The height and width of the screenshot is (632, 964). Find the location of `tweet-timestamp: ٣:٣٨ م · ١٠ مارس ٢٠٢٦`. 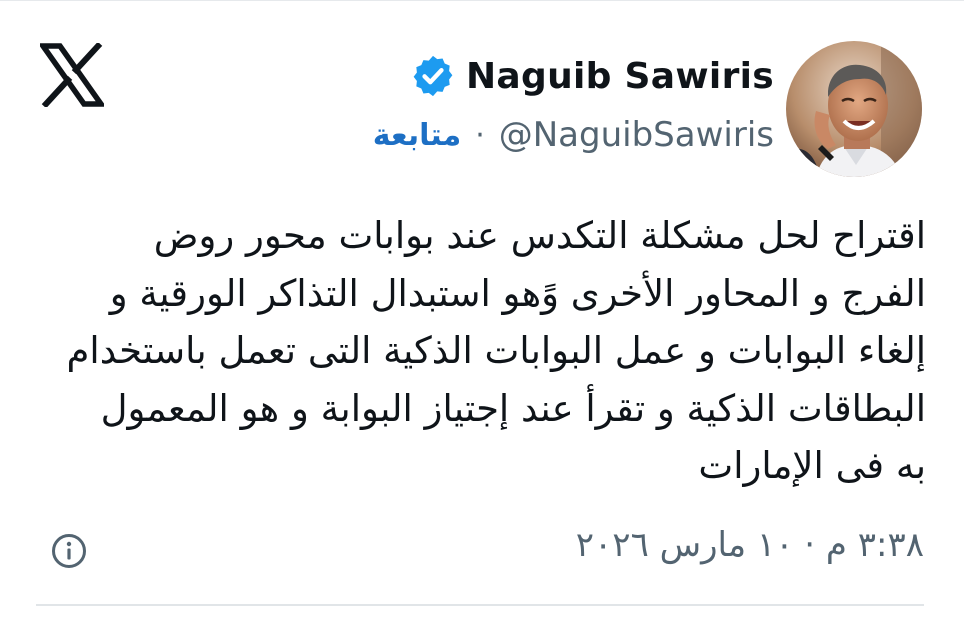

tweet-timestamp: ٣:٣٨ م · ١٠ مارس ٢٠٢٦ is located at coordinates (750, 545).